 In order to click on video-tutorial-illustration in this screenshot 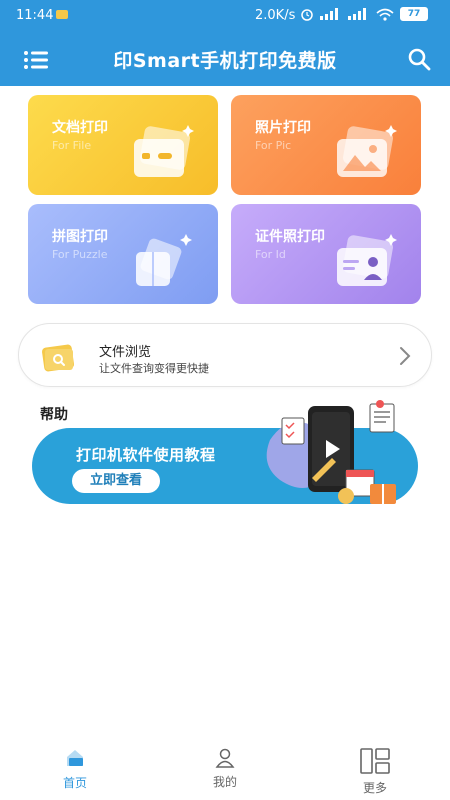, I will do `click(331, 452)`.